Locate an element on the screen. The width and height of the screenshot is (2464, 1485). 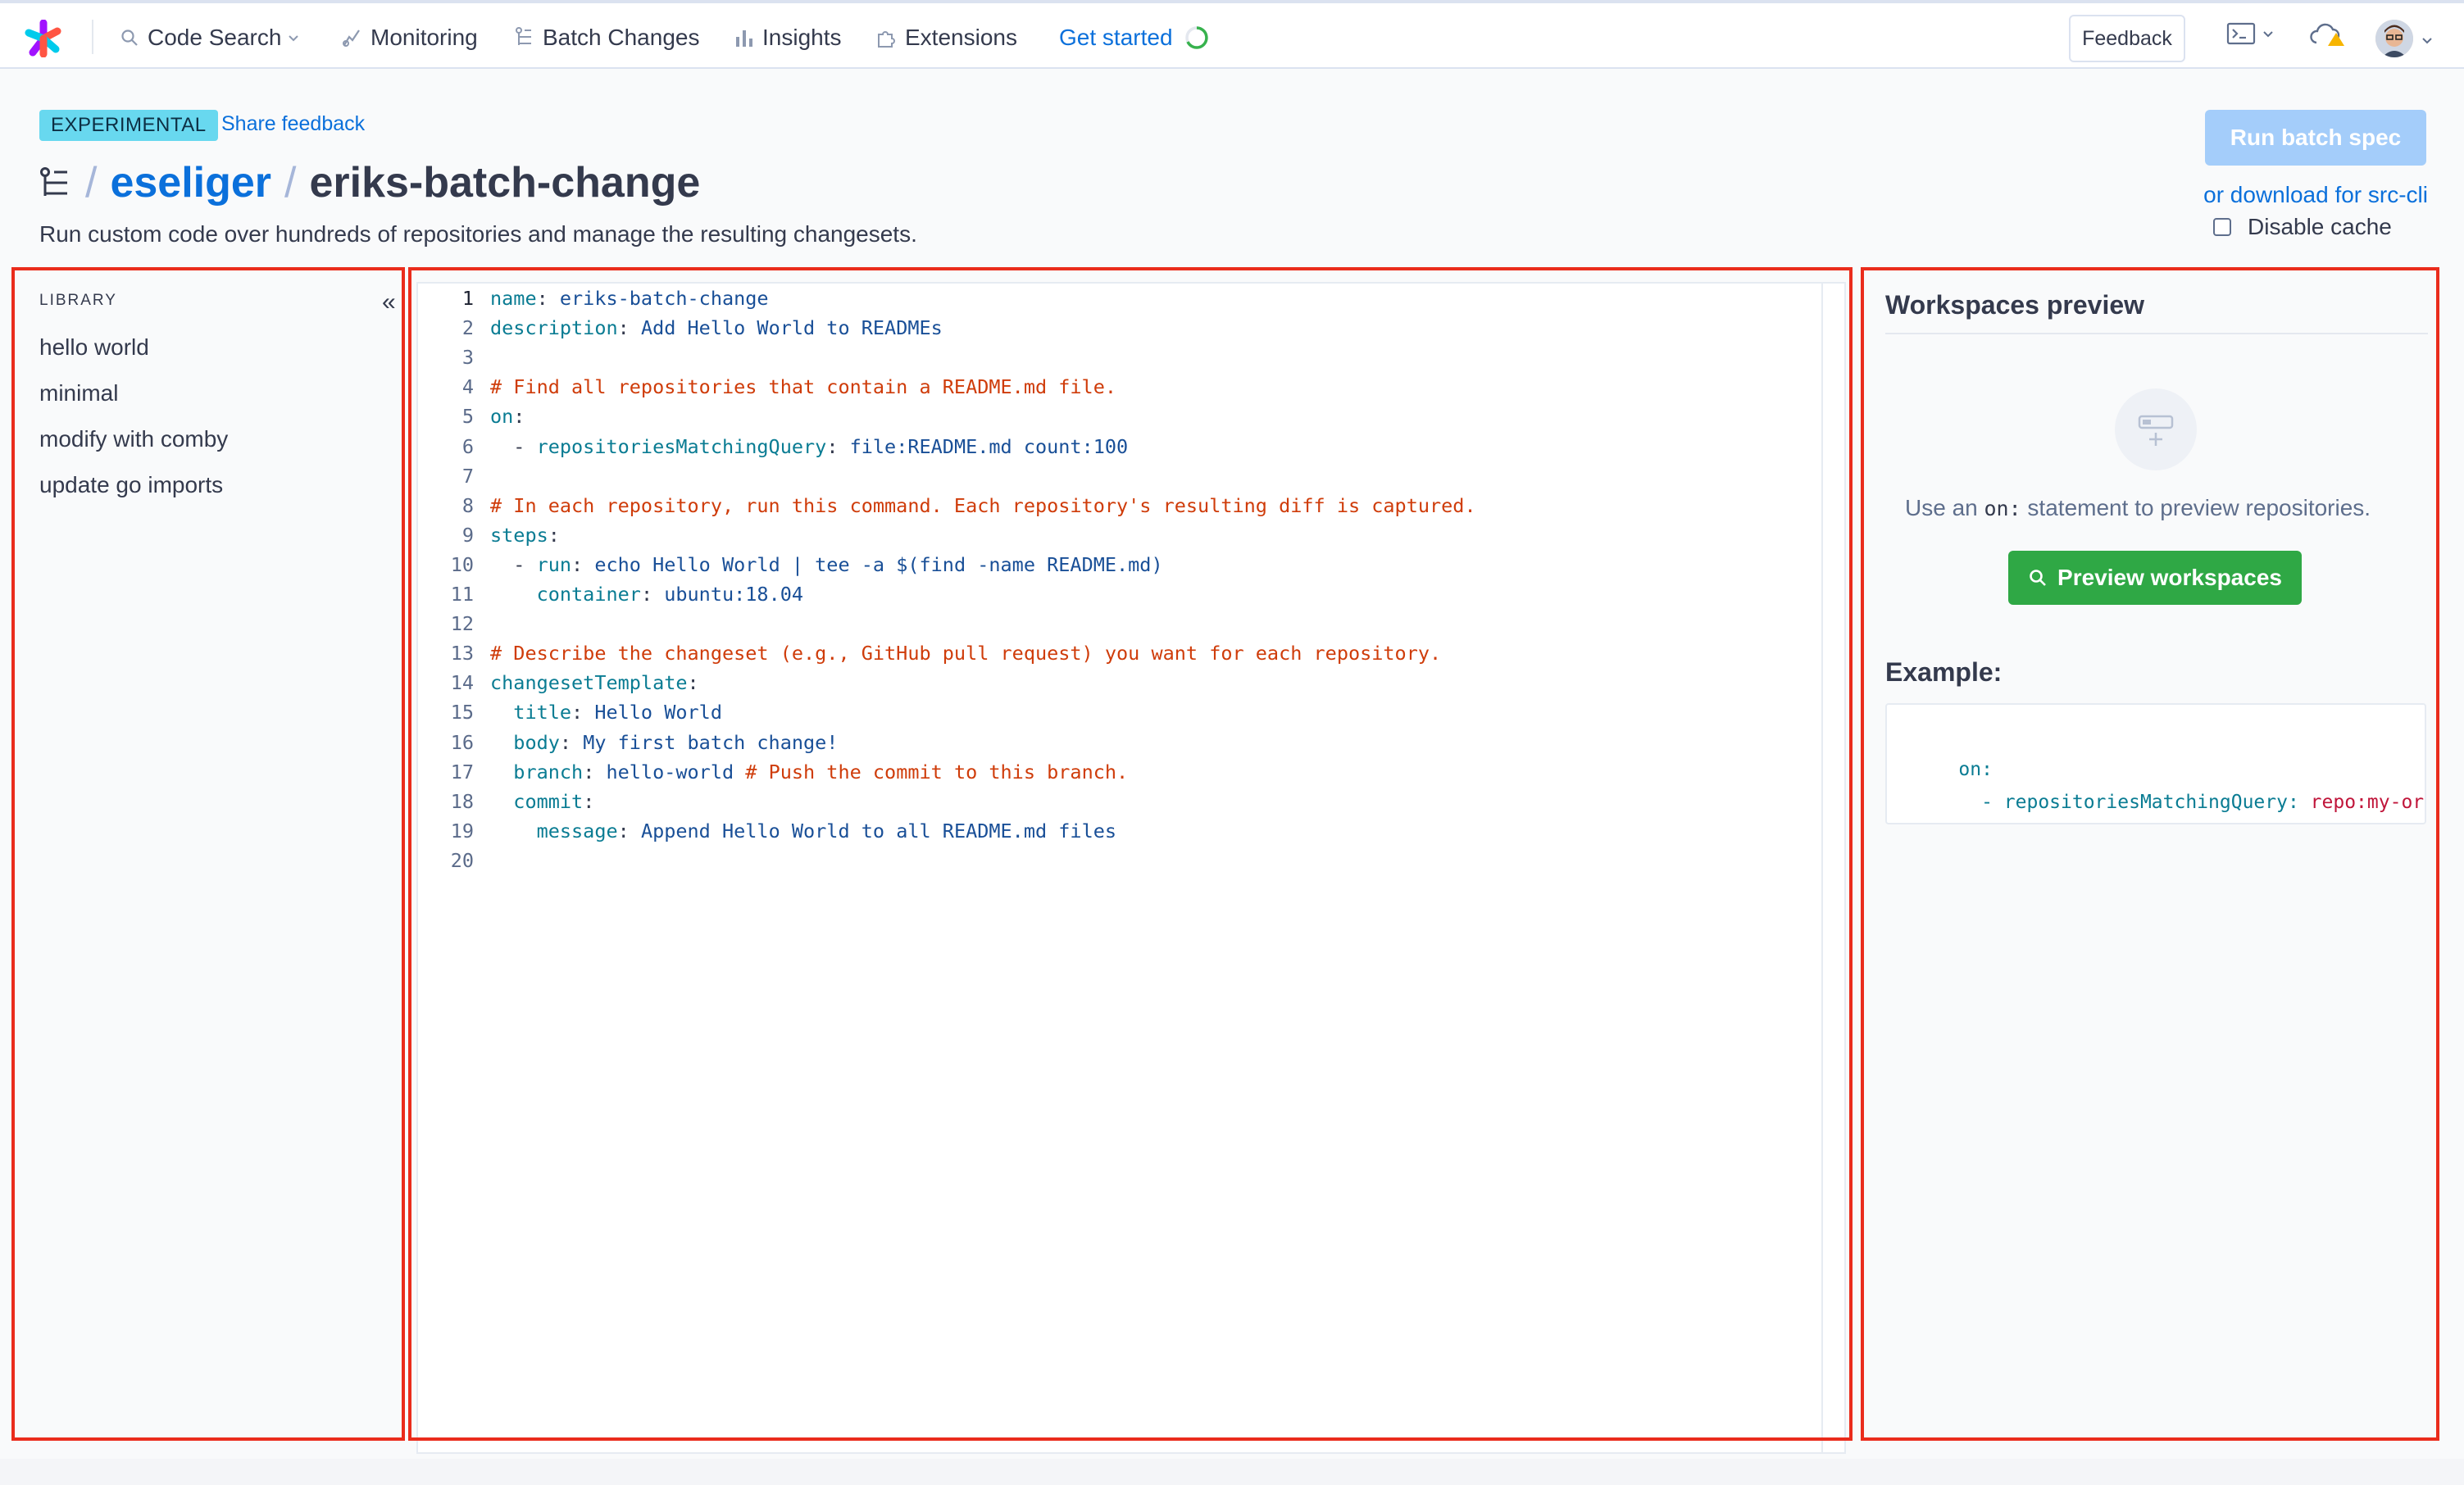
nav-code-search: Code Search is located at coordinates (214, 37).